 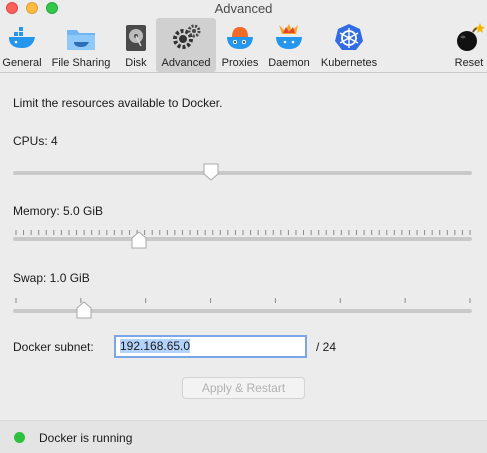 I want to click on docker-subnet-value: 192.168.65.0, so click(x=155, y=346).